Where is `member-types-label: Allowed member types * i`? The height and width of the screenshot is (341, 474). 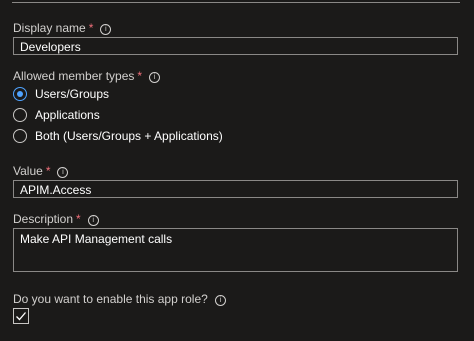 member-types-label: Allowed member types * i is located at coordinates (87, 76).